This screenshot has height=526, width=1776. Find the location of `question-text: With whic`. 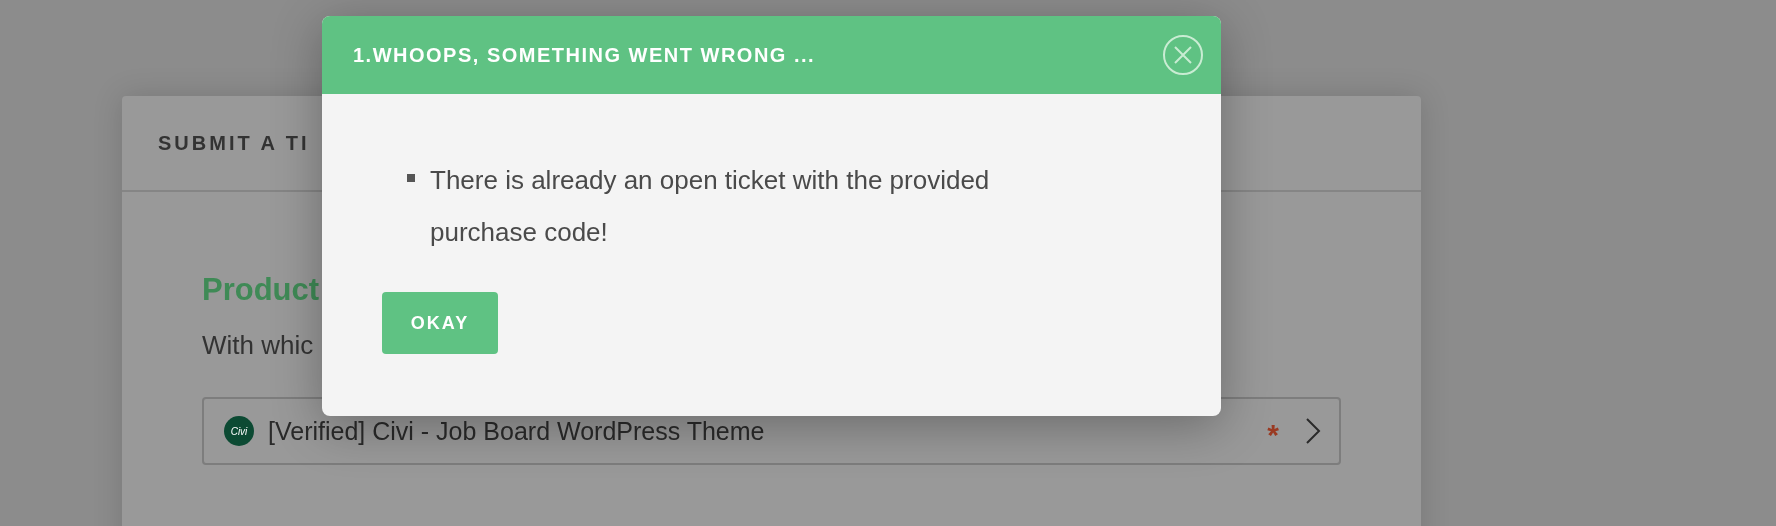

question-text: With whic is located at coordinates (258, 345).